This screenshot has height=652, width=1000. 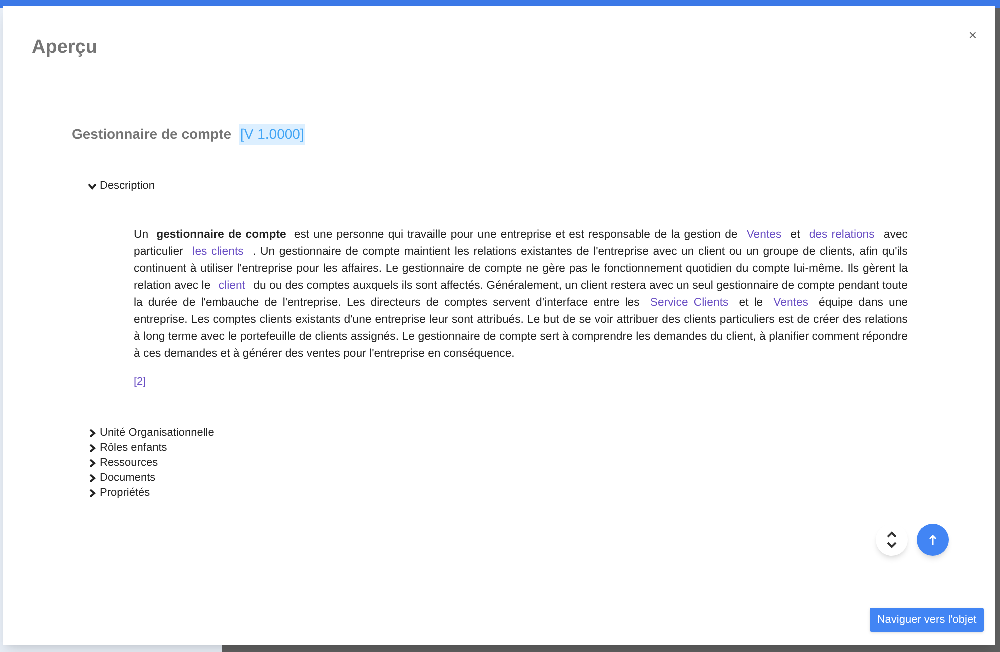 What do you see at coordinates (119, 493) in the screenshot?
I see `section-toggle: Propriétés` at bounding box center [119, 493].